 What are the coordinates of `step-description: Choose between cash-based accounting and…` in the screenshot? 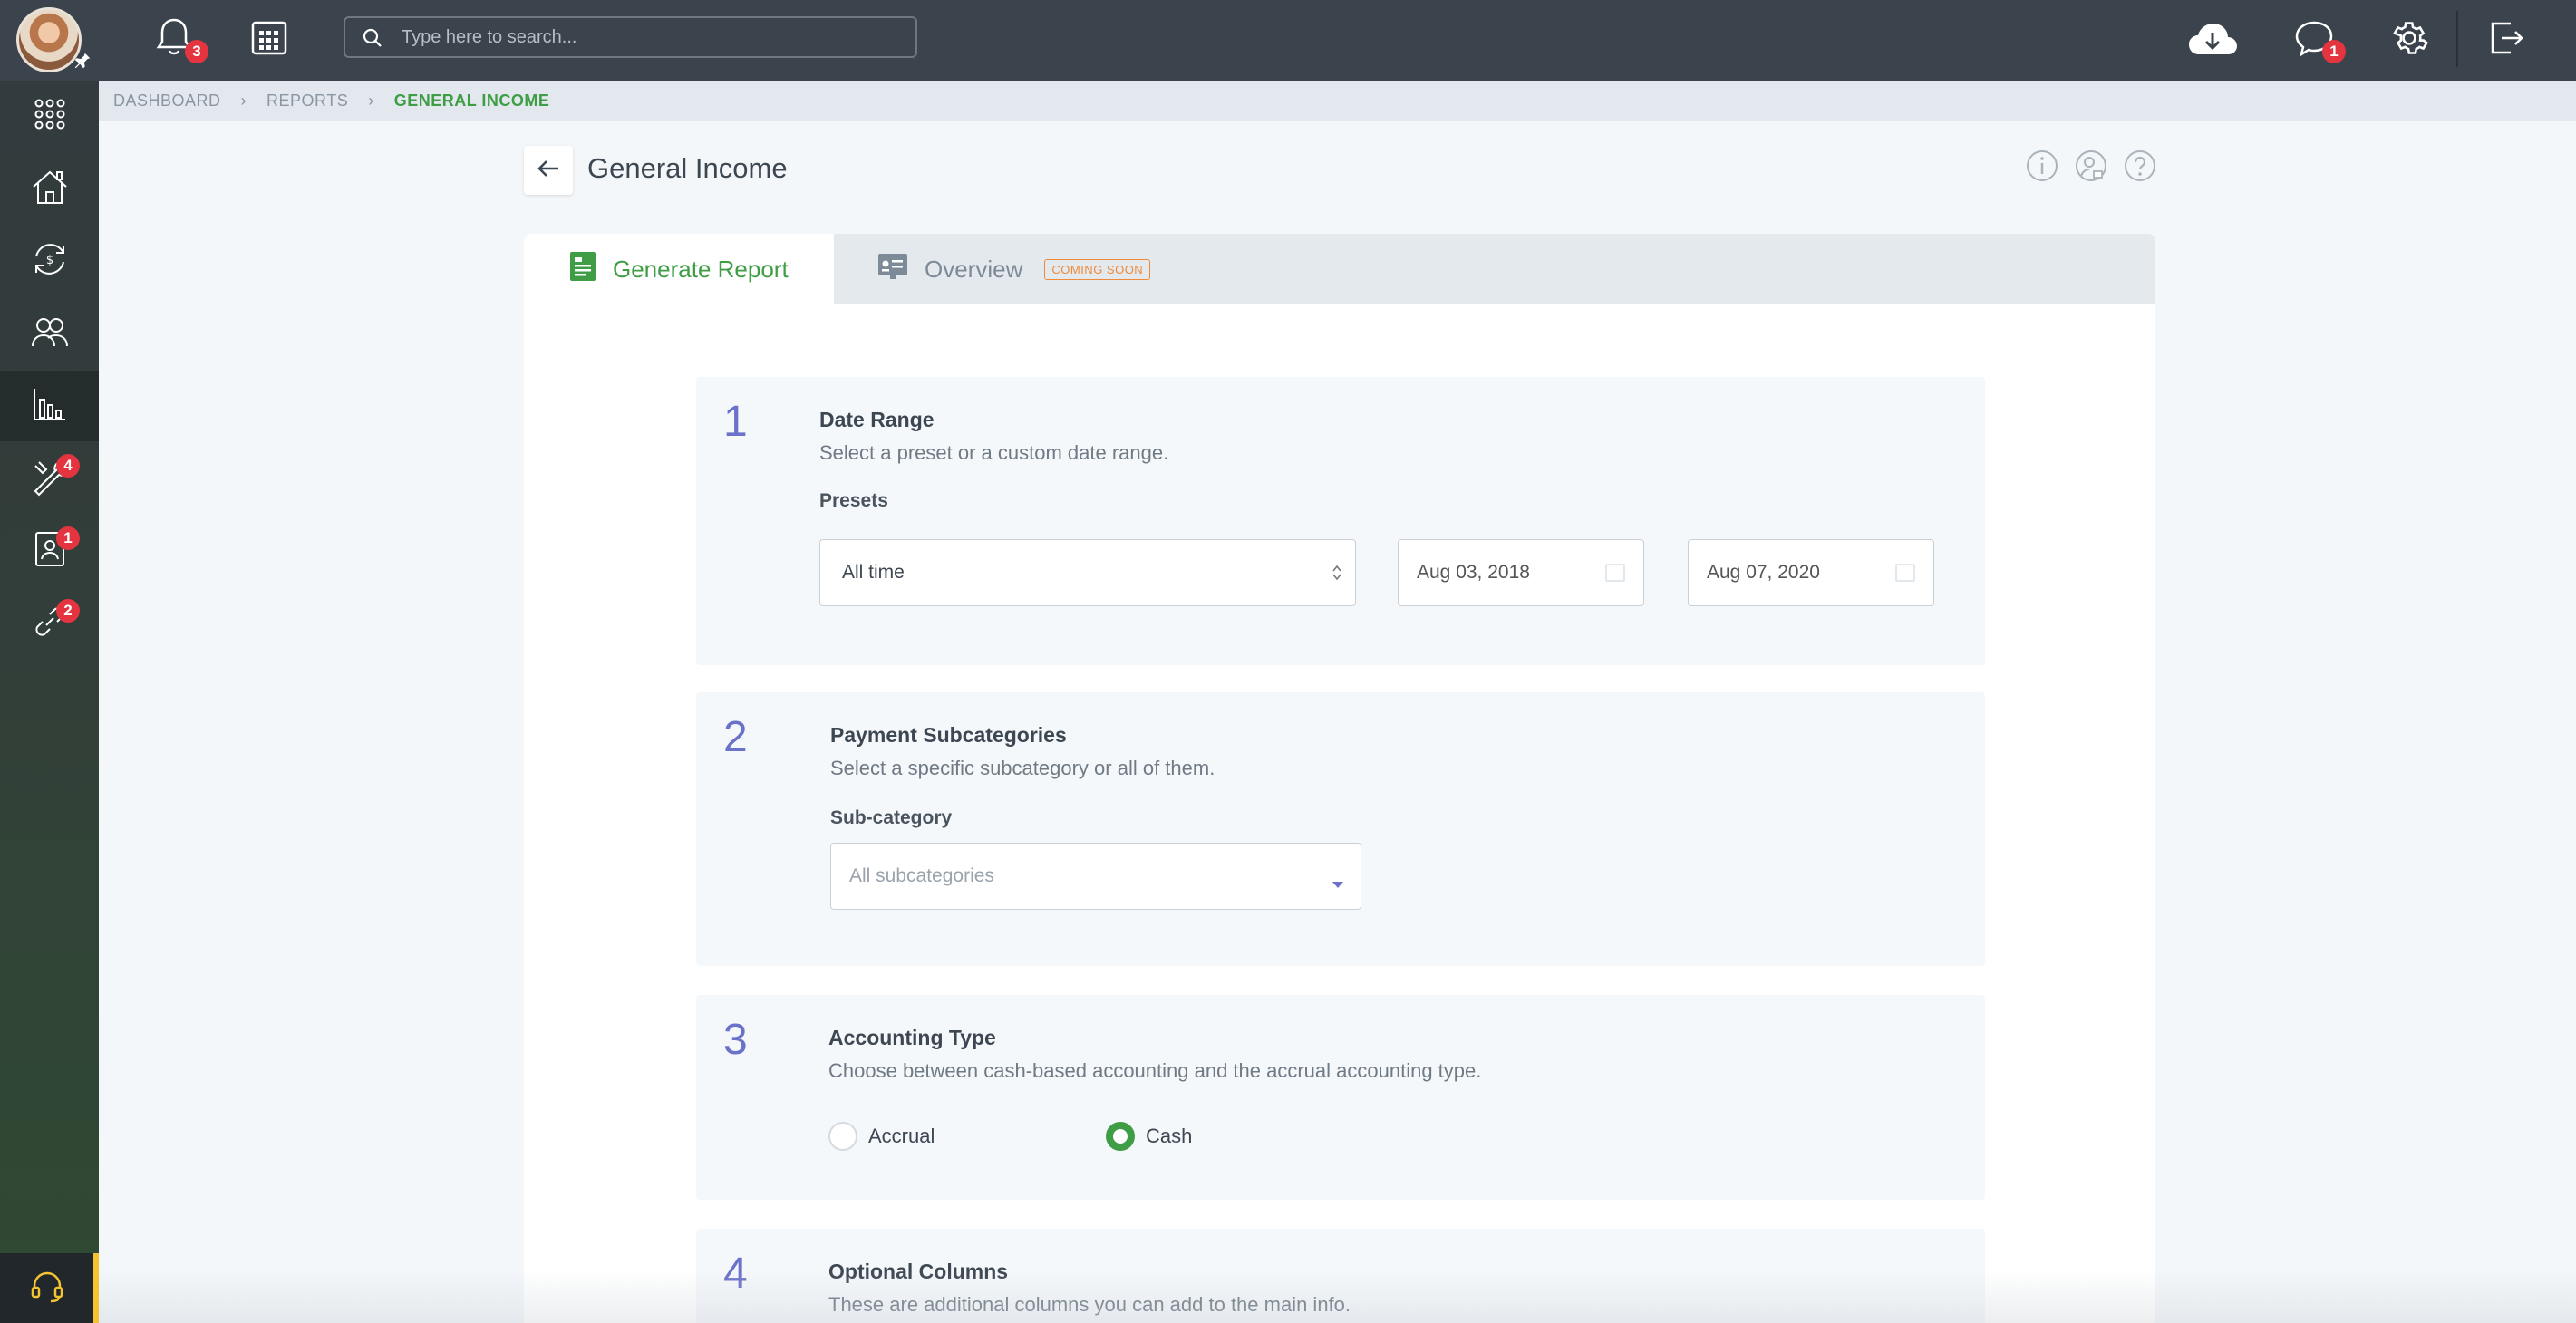 It's located at (1155, 1070).